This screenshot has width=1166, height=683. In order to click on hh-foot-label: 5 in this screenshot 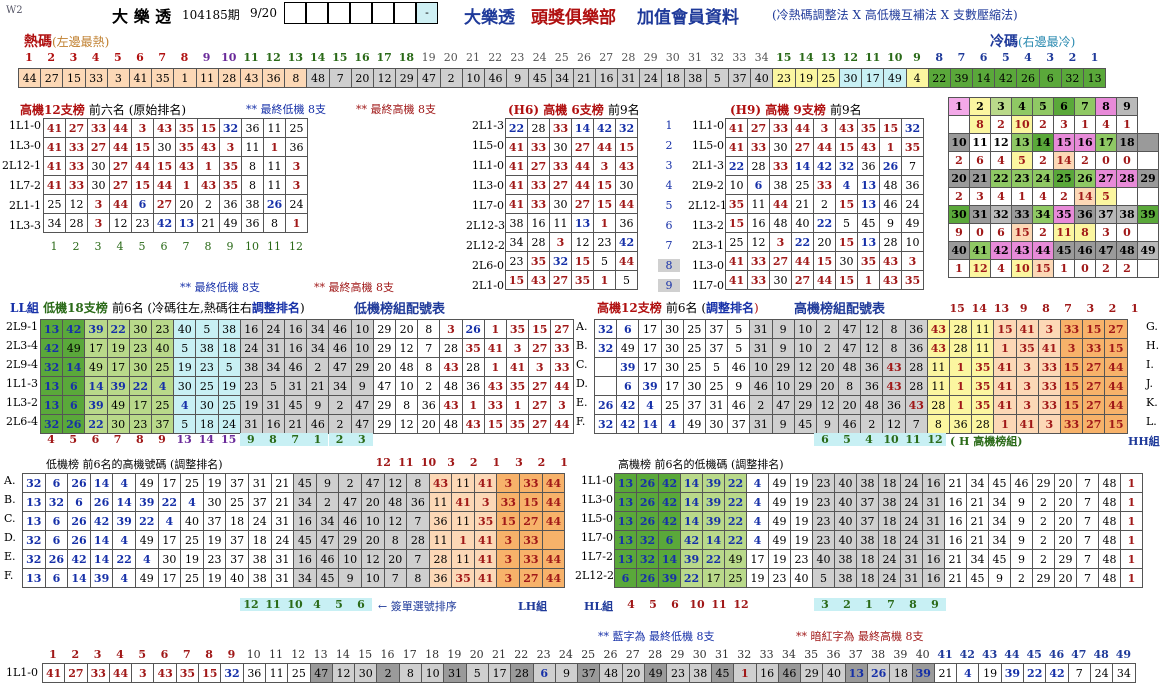, I will do `click(847, 439)`.